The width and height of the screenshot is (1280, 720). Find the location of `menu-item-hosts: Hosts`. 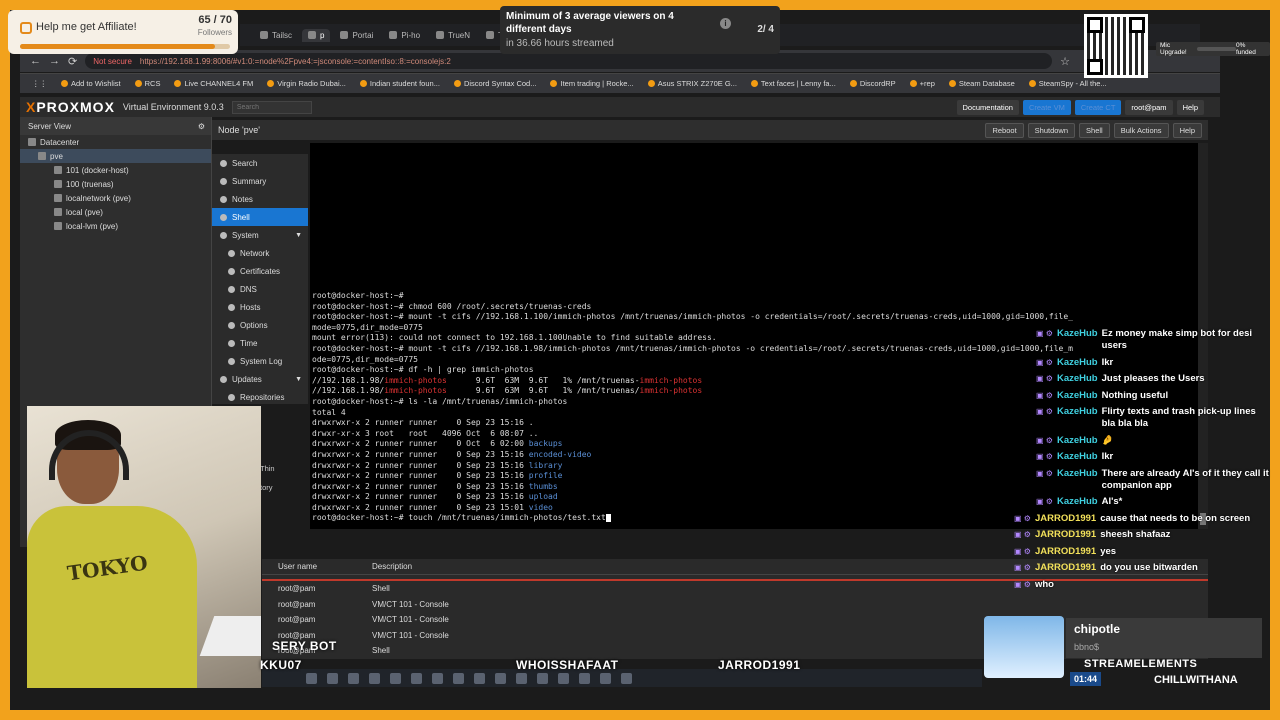

menu-item-hosts: Hosts is located at coordinates (260, 307).